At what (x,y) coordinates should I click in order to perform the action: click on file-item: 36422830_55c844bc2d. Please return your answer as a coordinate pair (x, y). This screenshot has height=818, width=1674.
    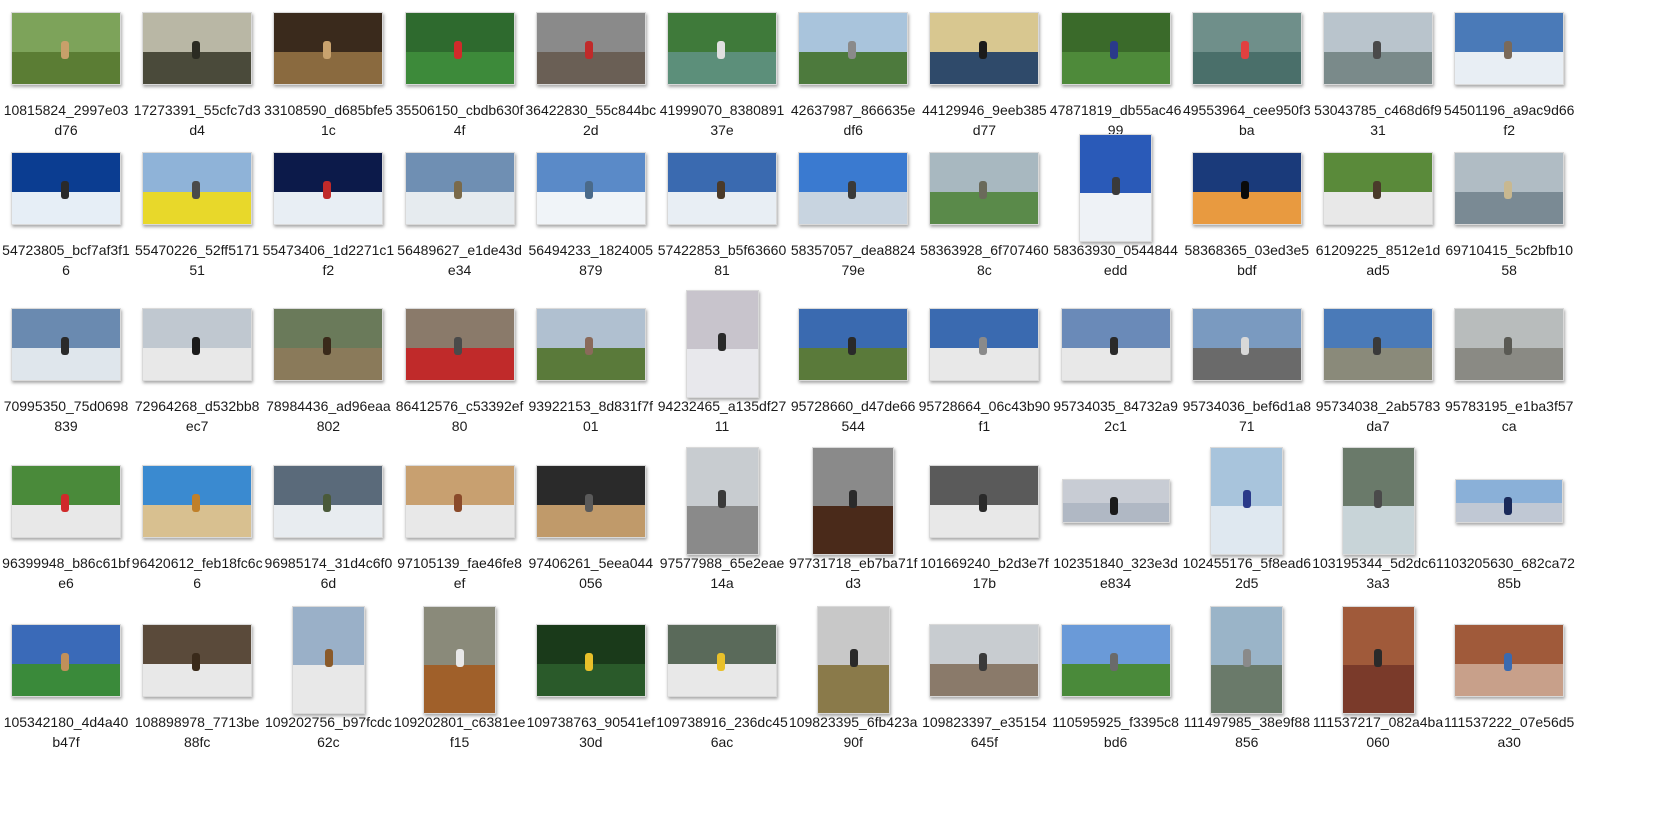
    Looking at the image, I should click on (591, 80).